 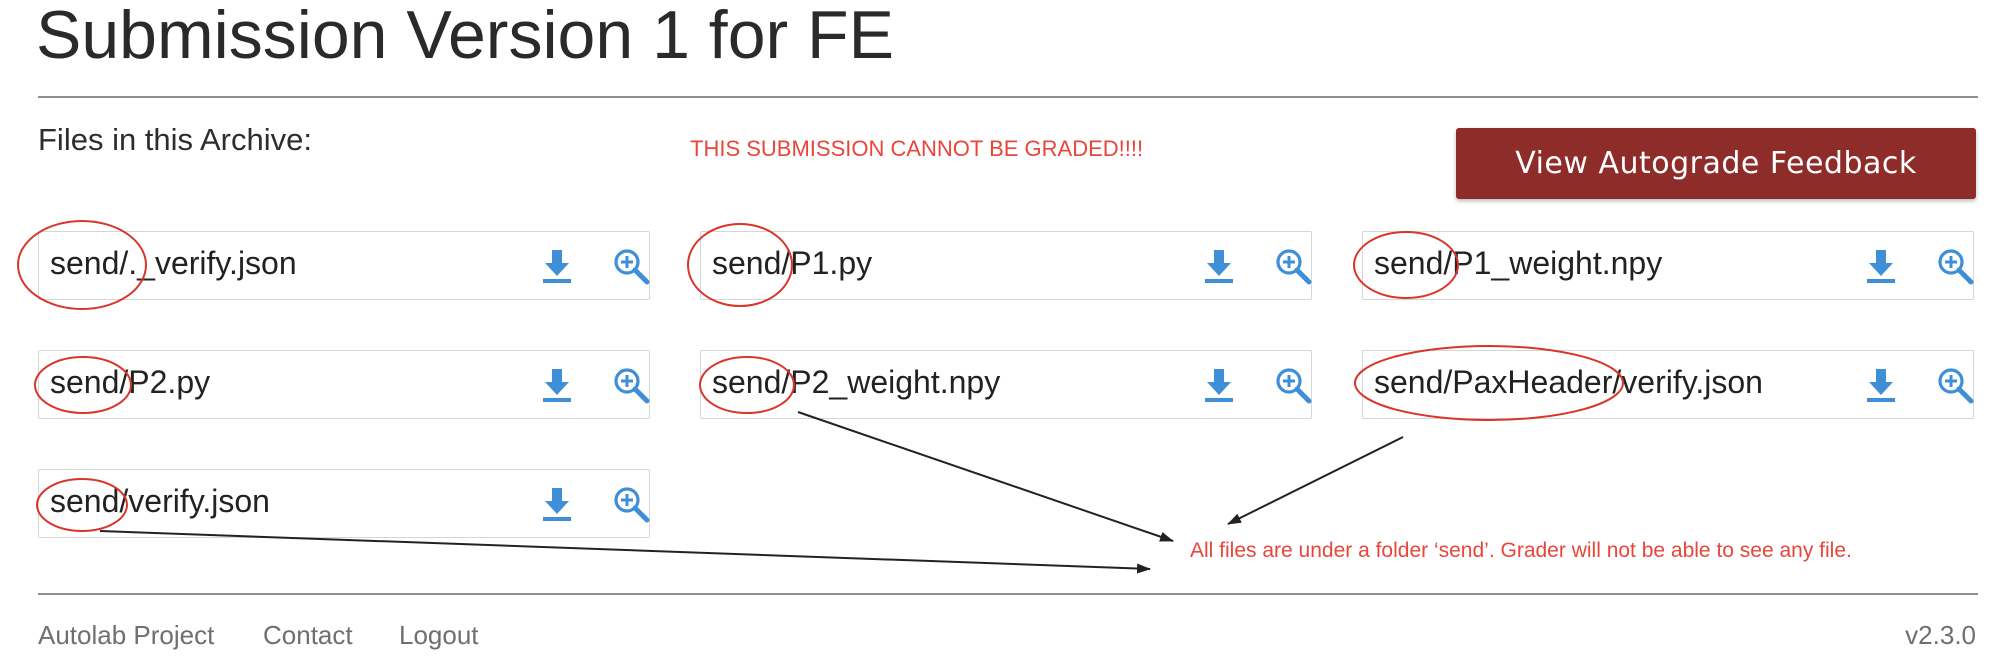 What do you see at coordinates (917, 148) in the screenshot?
I see `cannot-grade-warning: THIS SUBMISSION CANNOT BE GRADED!!!!` at bounding box center [917, 148].